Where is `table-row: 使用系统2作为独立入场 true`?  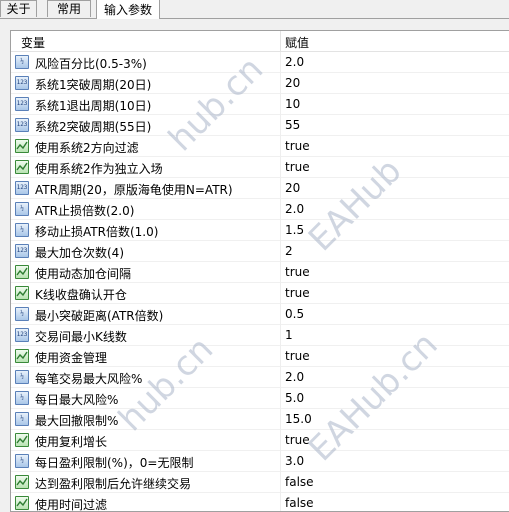 table-row: 使用系统2作为独立入场 true is located at coordinates (260, 167).